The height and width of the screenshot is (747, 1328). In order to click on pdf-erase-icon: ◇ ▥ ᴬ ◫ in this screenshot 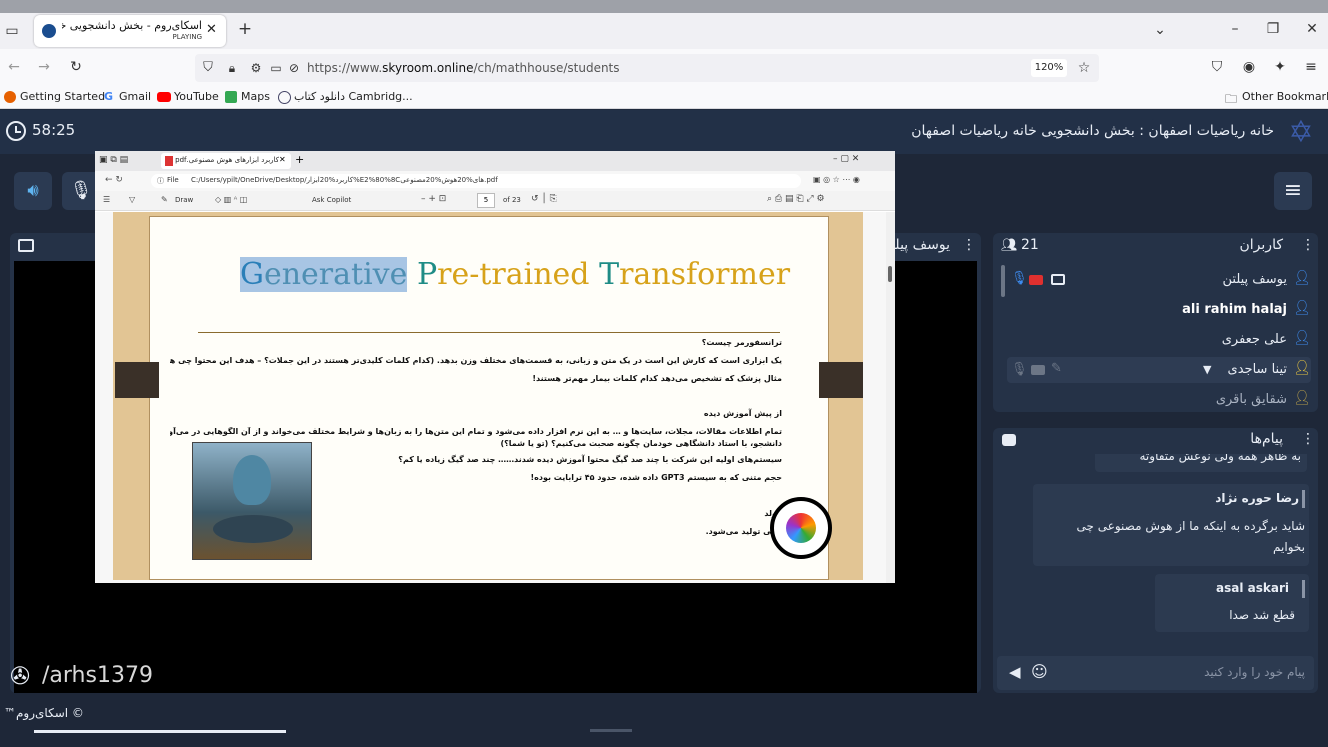, I will do `click(231, 199)`.